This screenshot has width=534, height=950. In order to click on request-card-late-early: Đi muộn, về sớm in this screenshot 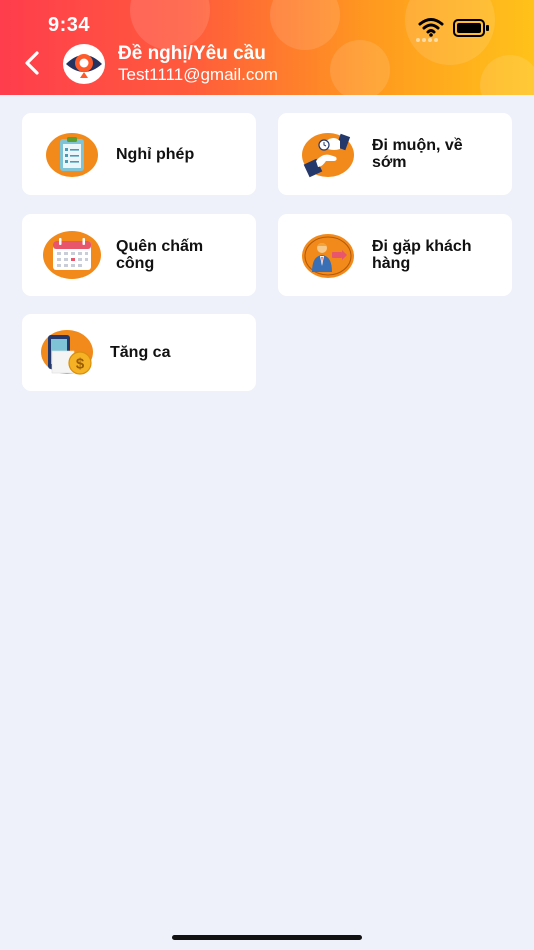, I will do `click(395, 154)`.